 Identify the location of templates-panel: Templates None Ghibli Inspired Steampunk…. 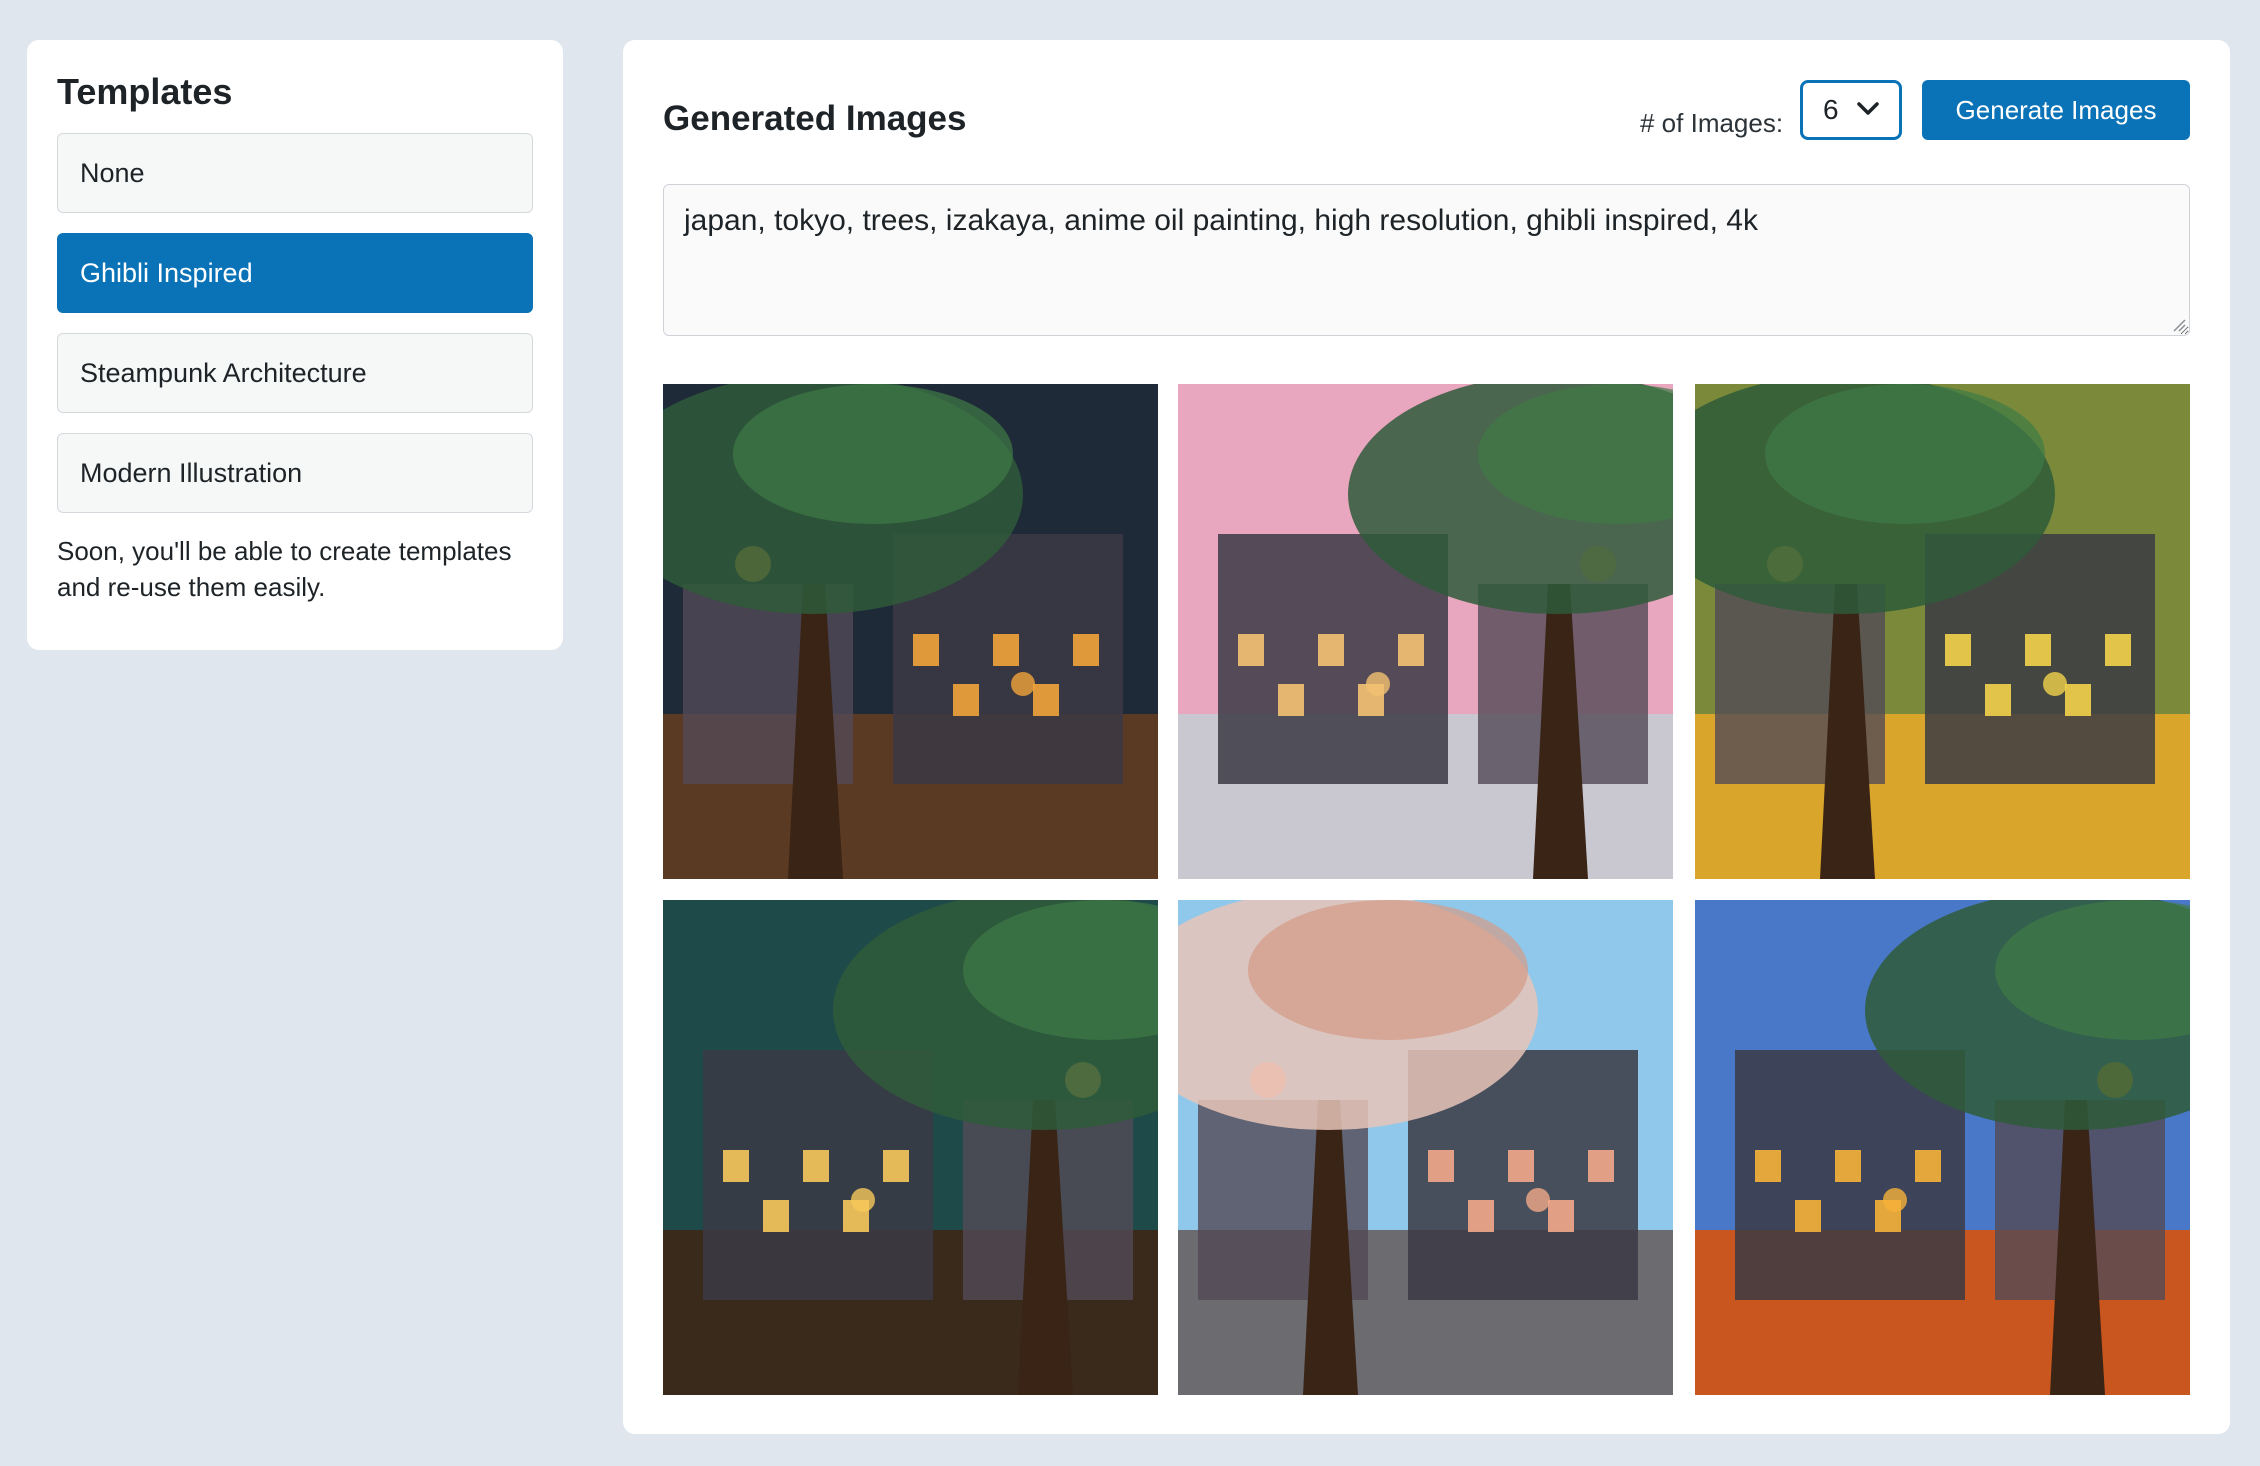
(295, 345).